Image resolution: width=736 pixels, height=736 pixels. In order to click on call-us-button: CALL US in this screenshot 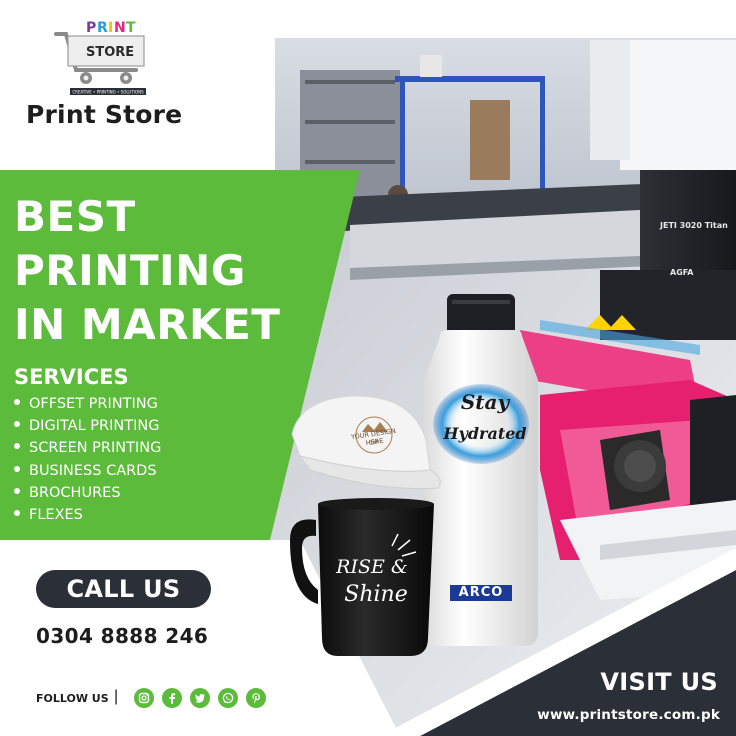, I will do `click(123, 589)`.